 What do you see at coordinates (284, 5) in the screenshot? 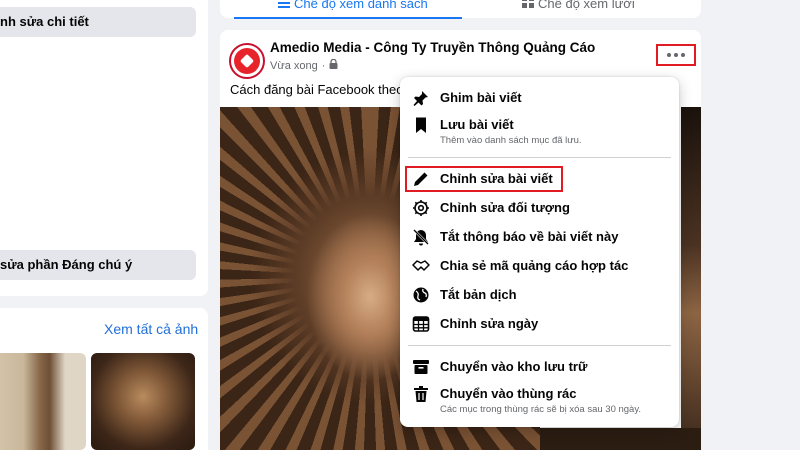
I see `list-icon` at bounding box center [284, 5].